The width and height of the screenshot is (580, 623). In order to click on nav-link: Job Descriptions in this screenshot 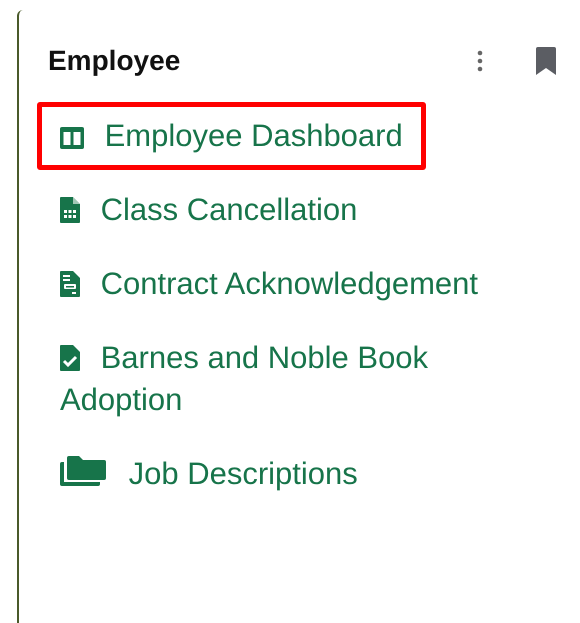, I will do `click(209, 474)`.